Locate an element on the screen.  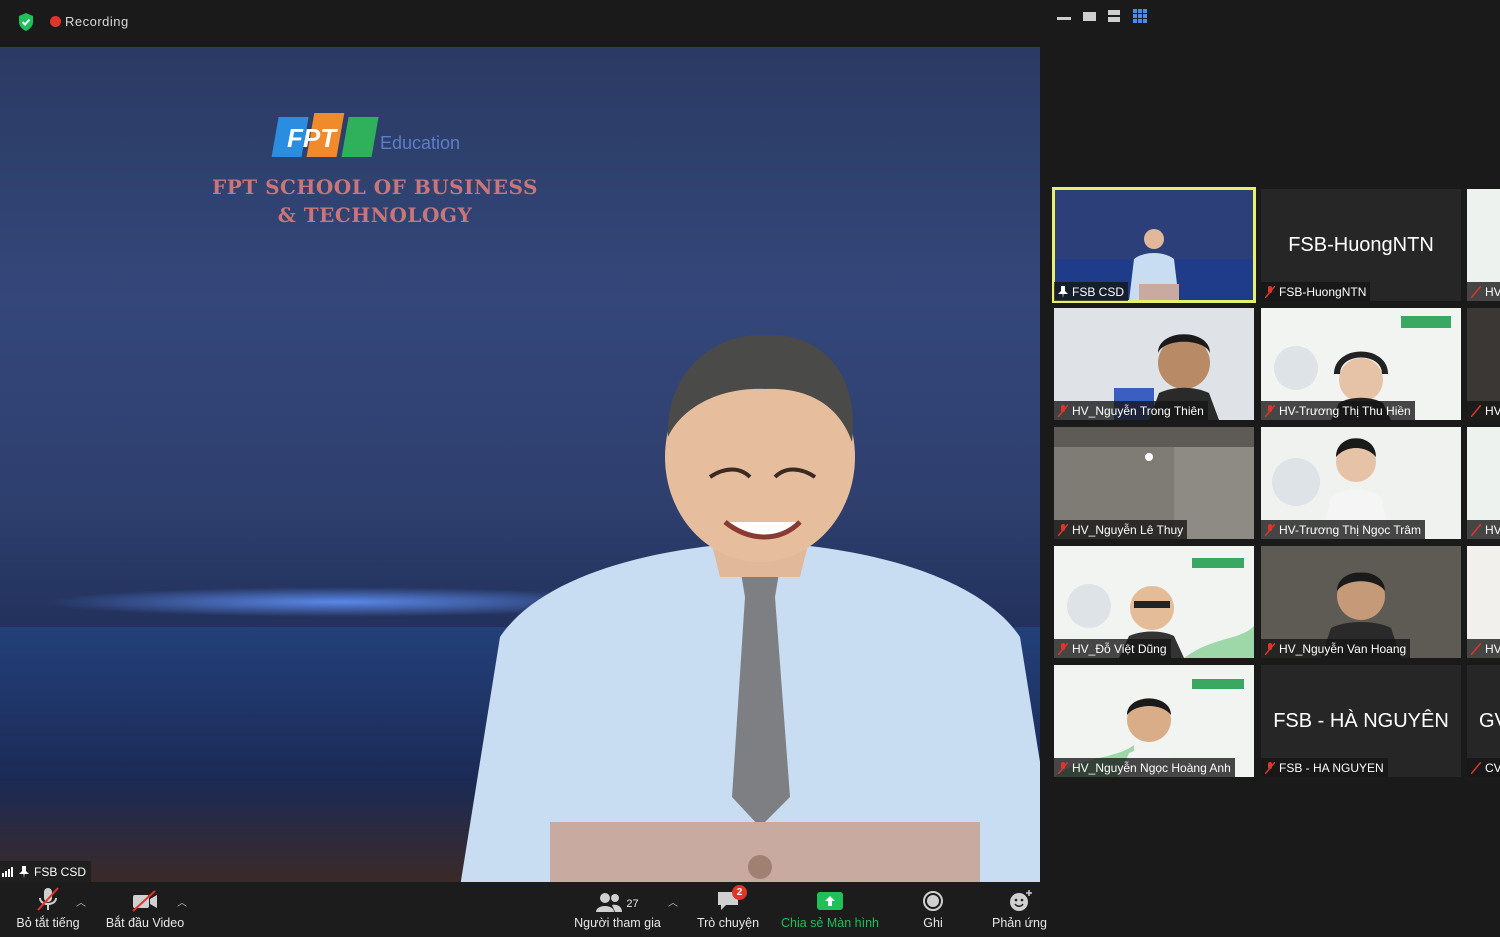
participant-name-label: HV_Nguyễn Ngọc Hoàng Anh is located at coordinates (1144, 767).